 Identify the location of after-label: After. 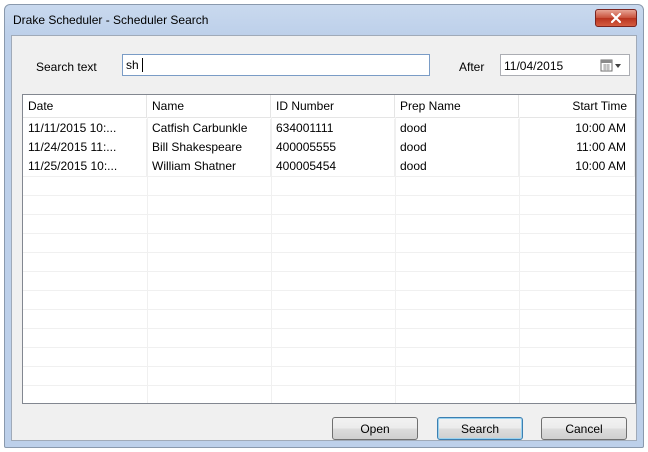
(472, 67).